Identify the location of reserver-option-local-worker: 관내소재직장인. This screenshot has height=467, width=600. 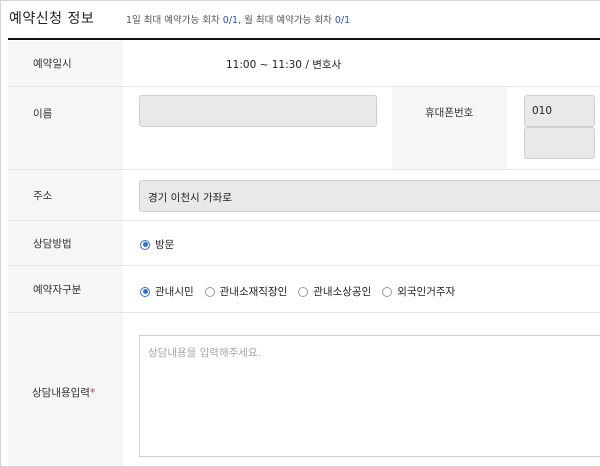
(246, 291).